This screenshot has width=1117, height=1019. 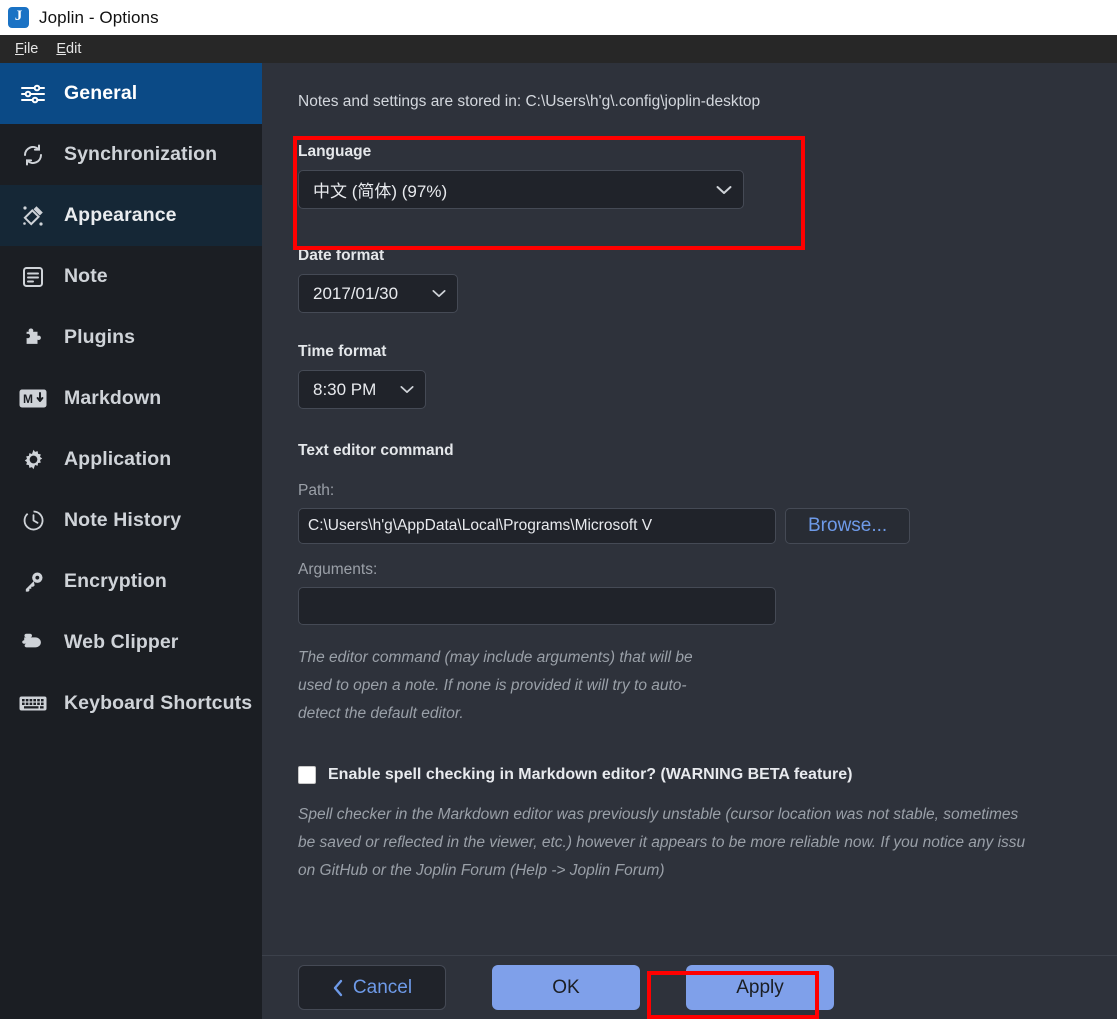 I want to click on joplin-logo-icon: J, so click(x=18, y=17).